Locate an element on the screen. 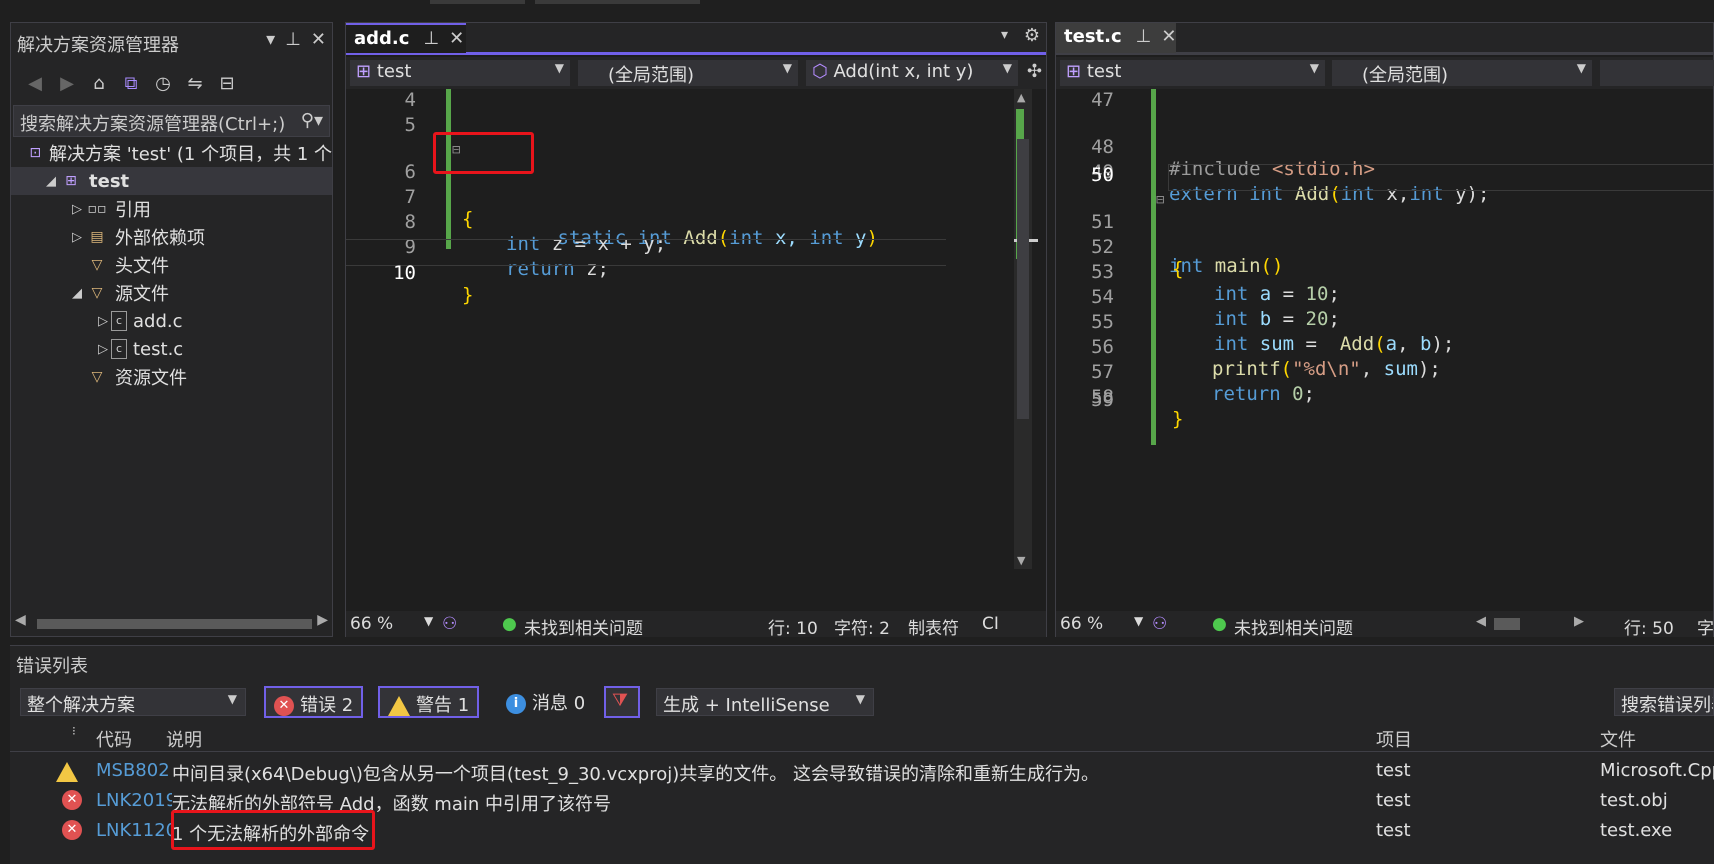 Image resolution: width=1714 pixels, height=864 pixels. line-number: 4 is located at coordinates (410, 100).